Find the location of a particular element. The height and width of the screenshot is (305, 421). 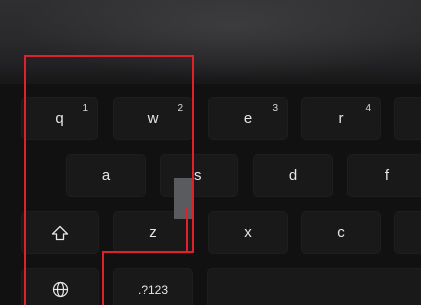

key-f: f is located at coordinates (384, 175).